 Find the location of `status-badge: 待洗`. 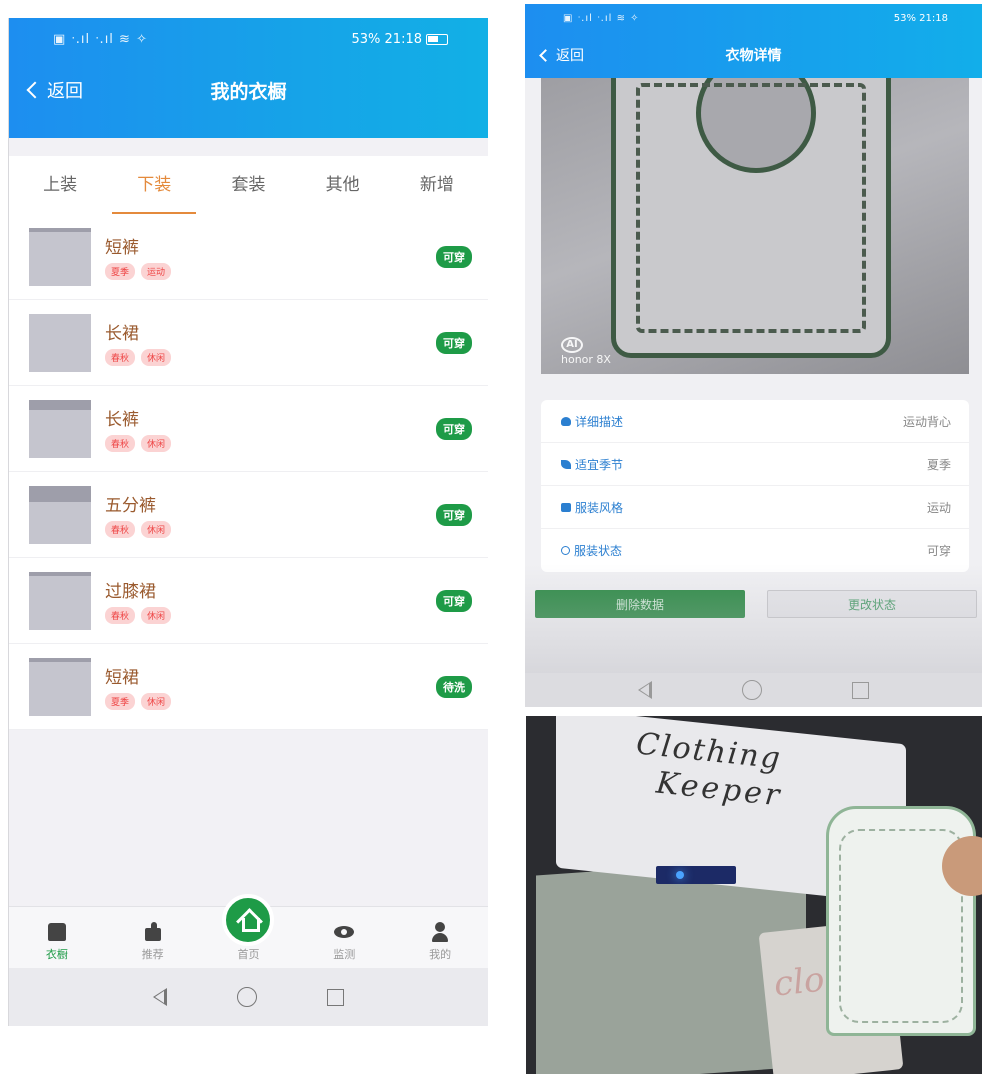

status-badge: 待洗 is located at coordinates (454, 686).